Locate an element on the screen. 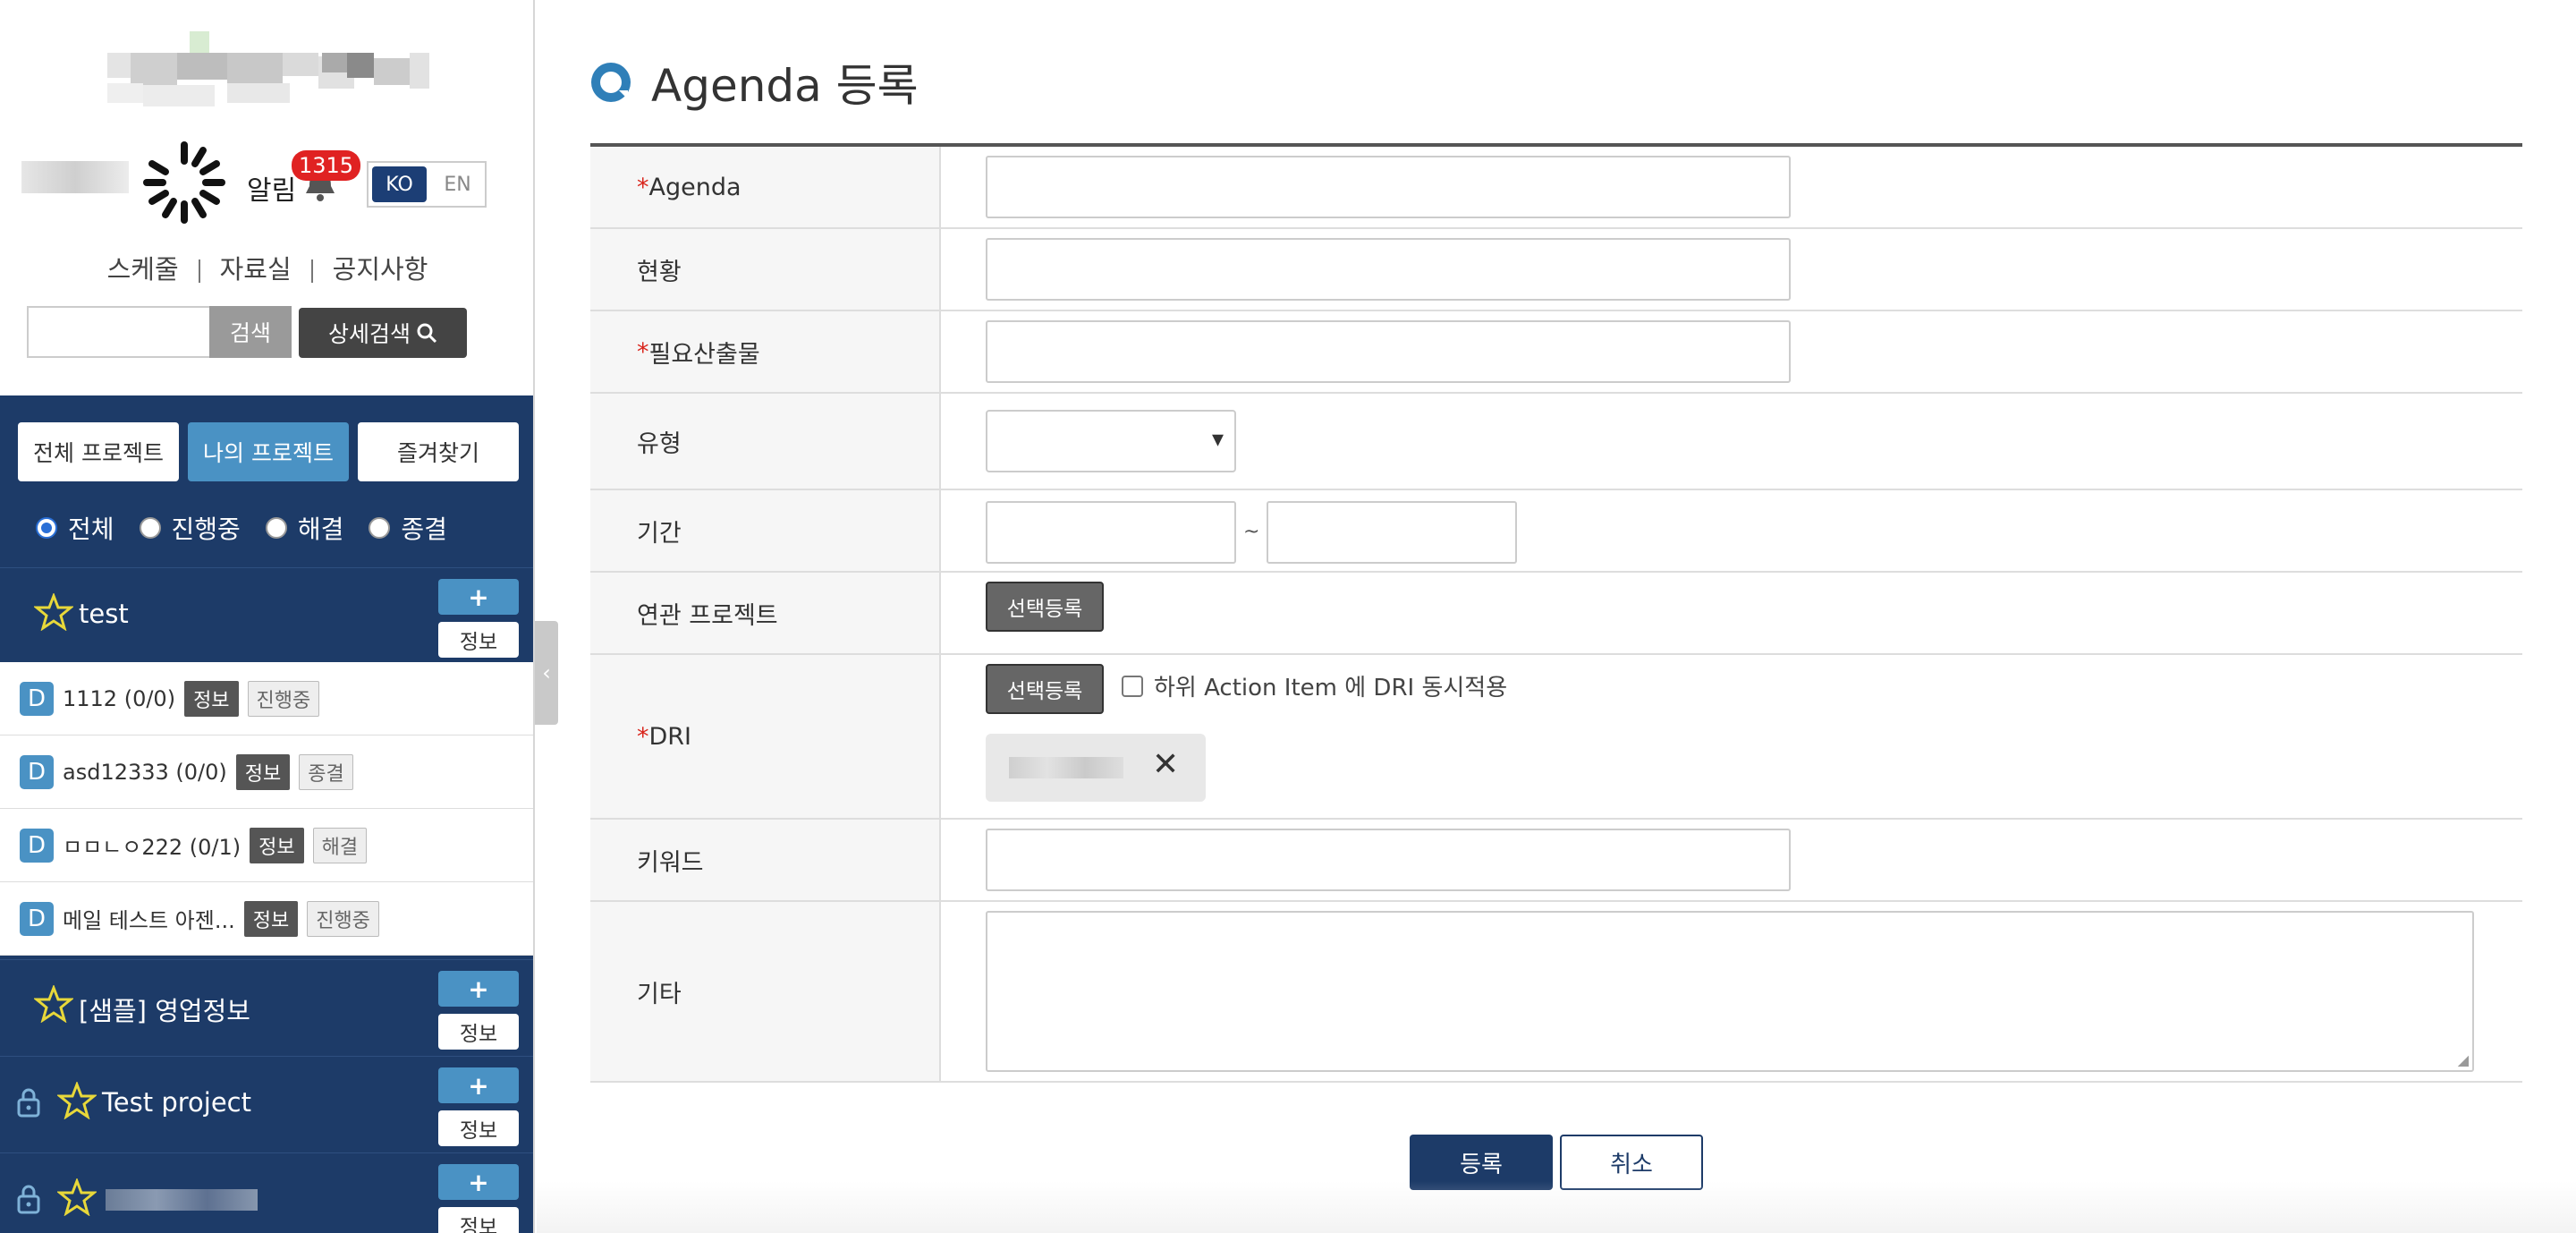 This screenshot has height=1233, width=2576. alarm-label: 알림 is located at coordinates (271, 188).